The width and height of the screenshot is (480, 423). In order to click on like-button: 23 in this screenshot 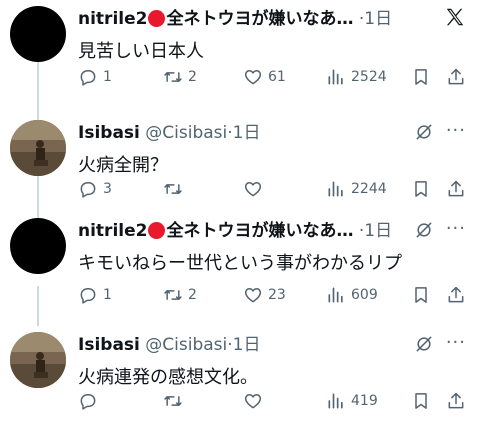, I will do `click(264, 295)`.